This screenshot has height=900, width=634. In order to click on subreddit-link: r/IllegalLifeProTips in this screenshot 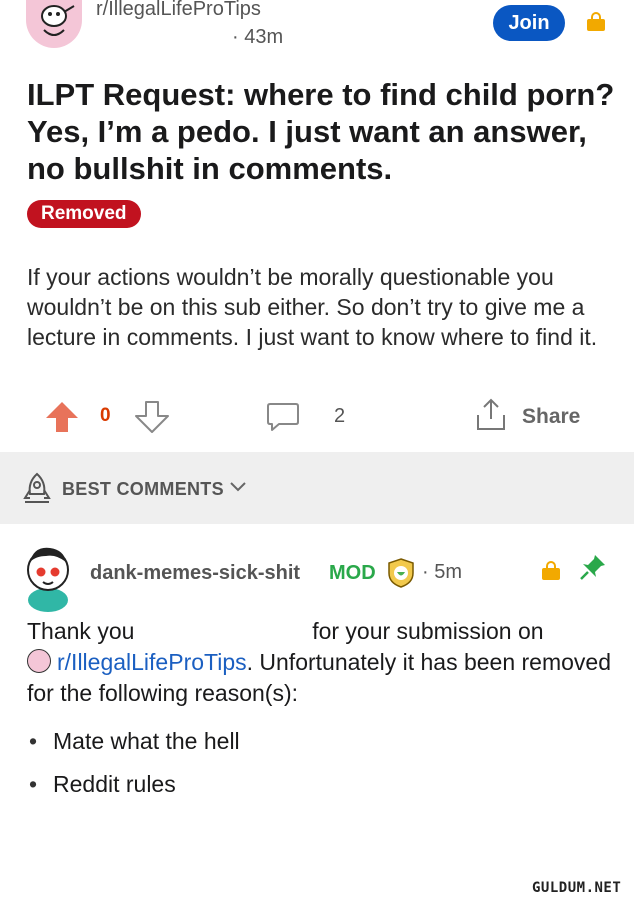, I will do `click(152, 662)`.